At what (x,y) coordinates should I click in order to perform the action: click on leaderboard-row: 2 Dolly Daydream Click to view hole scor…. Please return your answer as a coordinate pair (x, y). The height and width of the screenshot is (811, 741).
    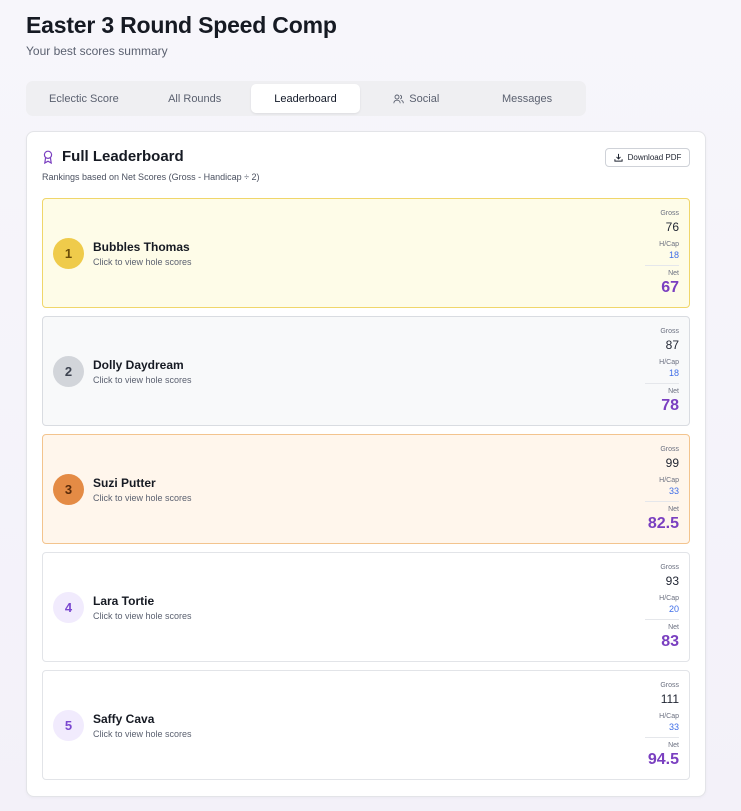
    Looking at the image, I should click on (366, 371).